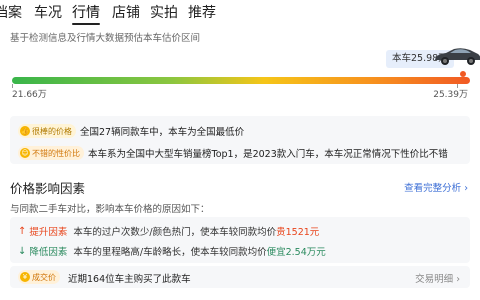 Image resolution: width=480 pixels, height=300 pixels. What do you see at coordinates (48, 232) in the screenshot?
I see `factor-label: 提升因素` at bounding box center [48, 232].